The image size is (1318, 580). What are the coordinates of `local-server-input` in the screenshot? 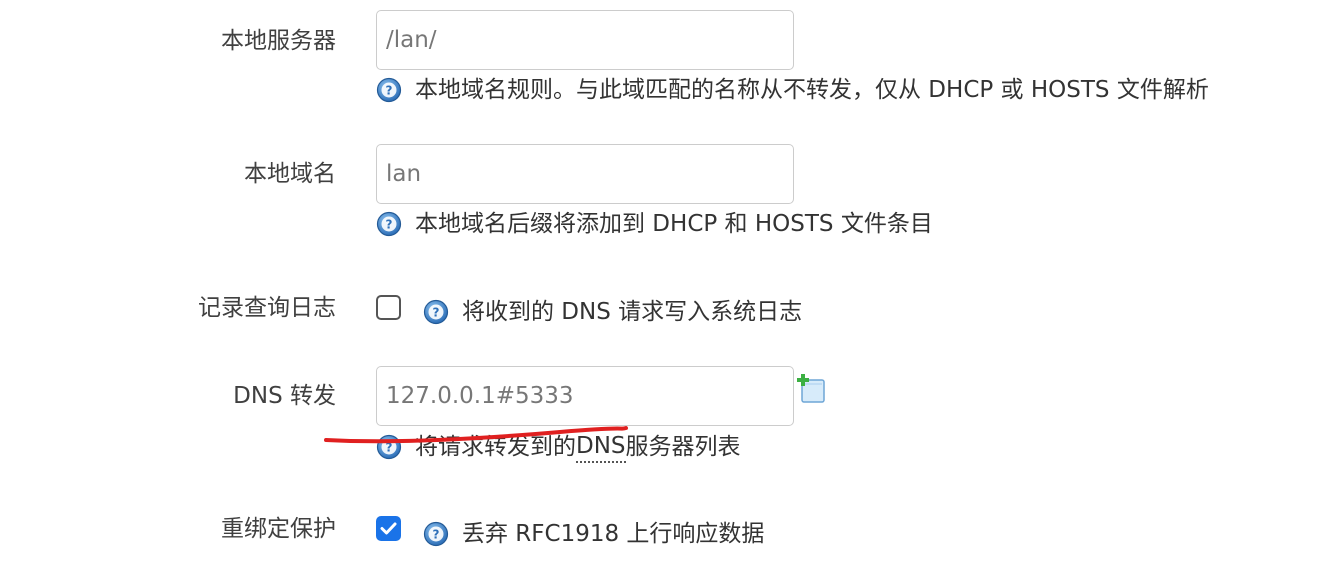 It's located at (585, 40).